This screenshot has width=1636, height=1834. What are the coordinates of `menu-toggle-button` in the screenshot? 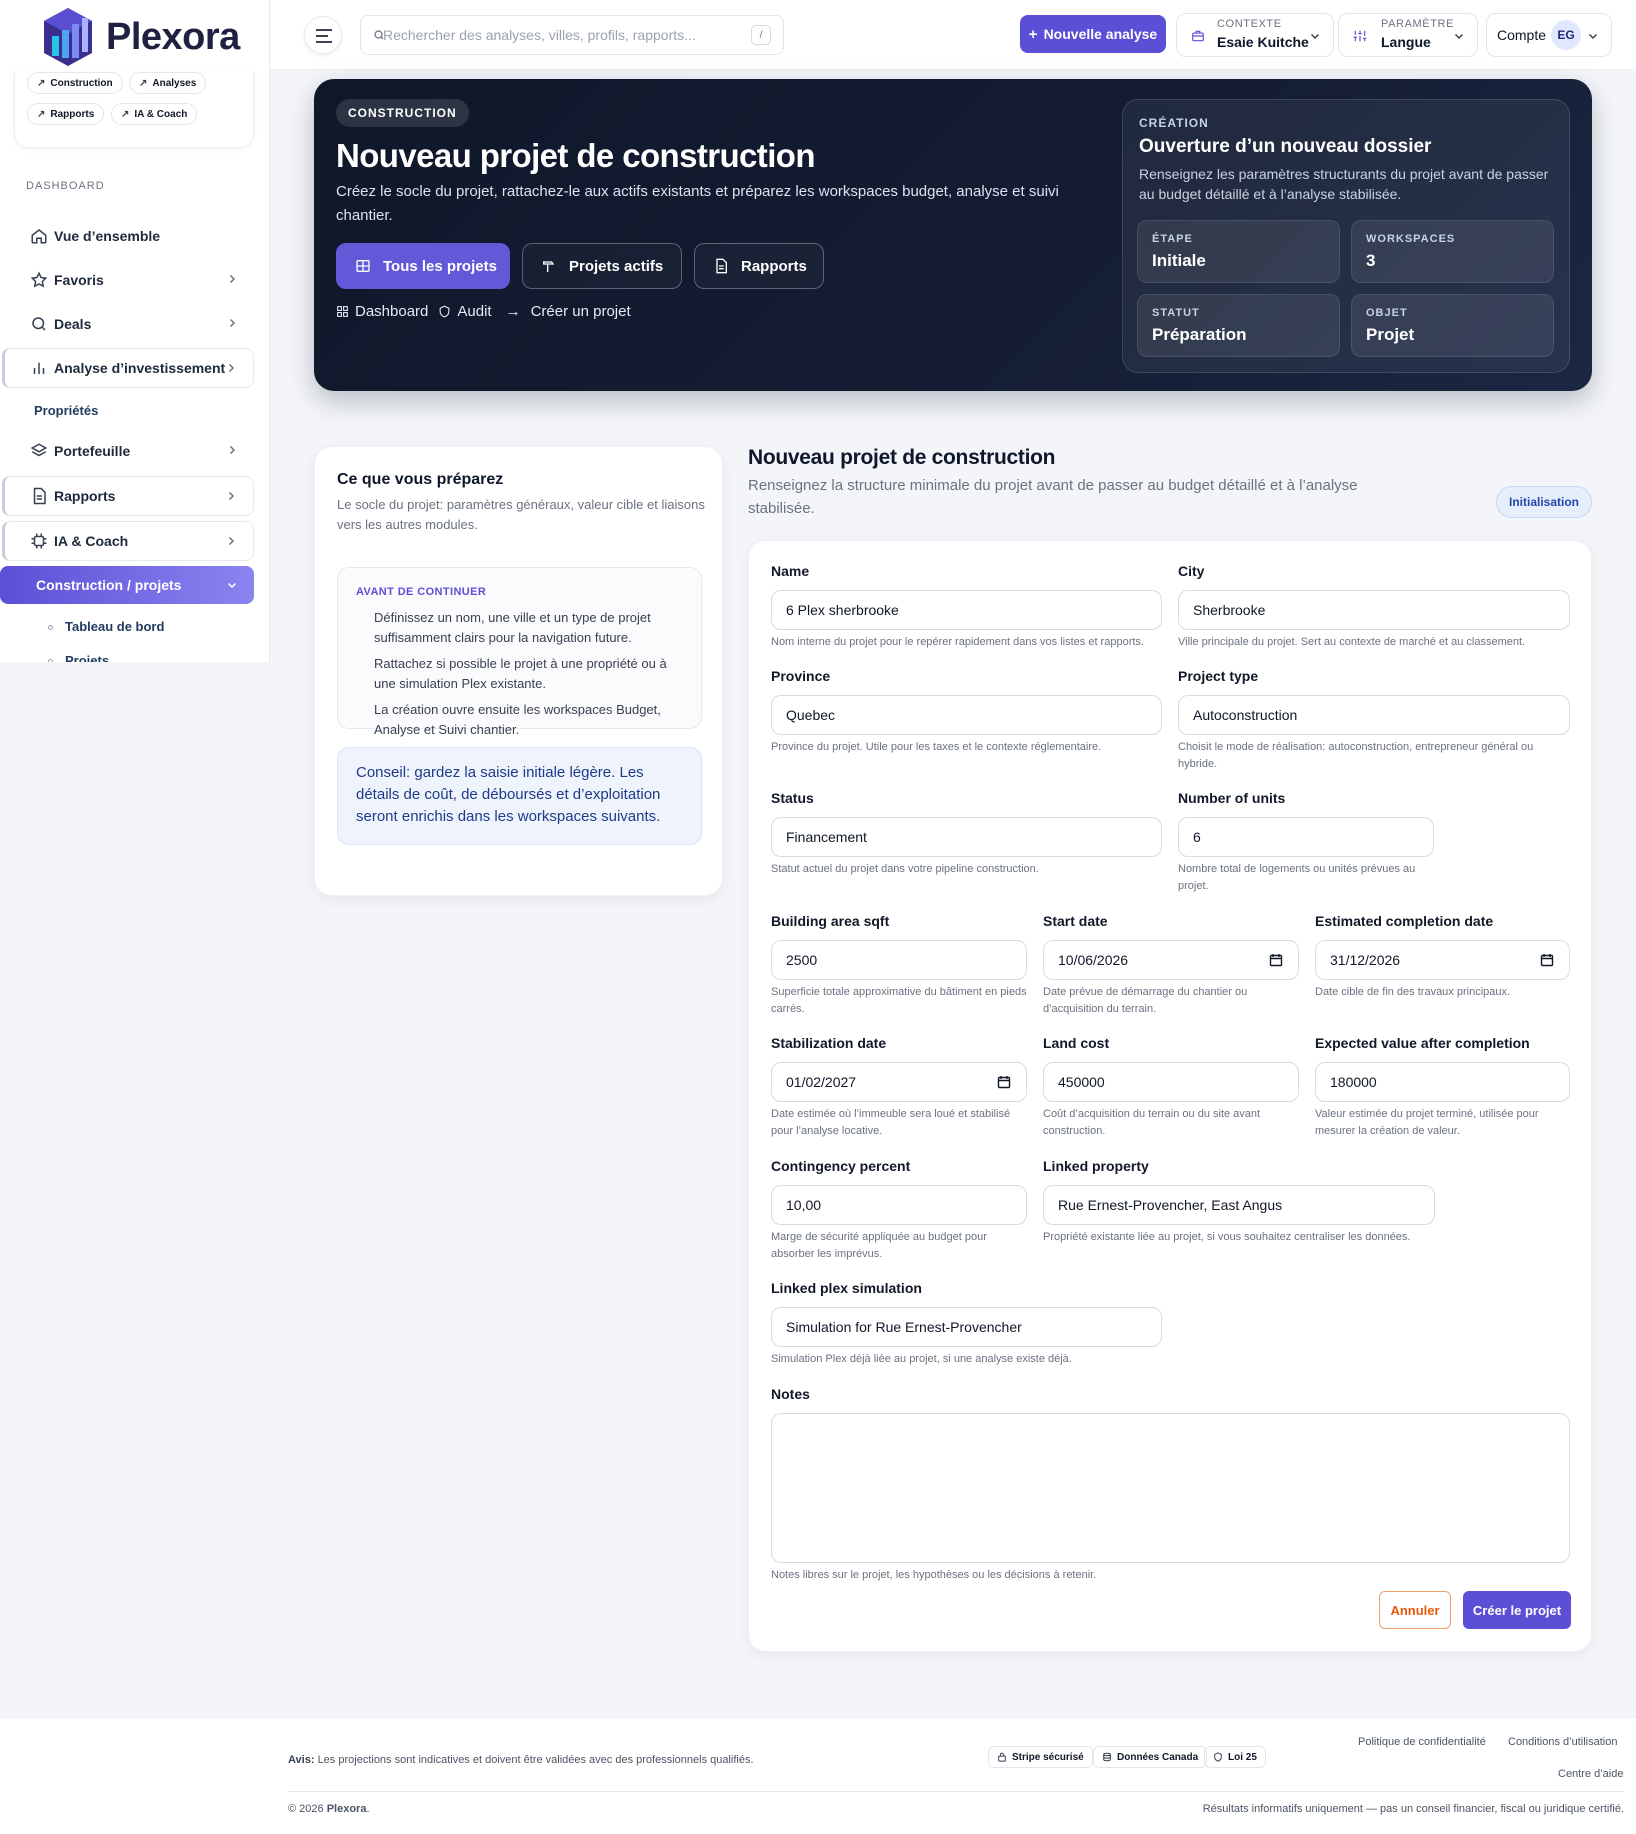 It's located at (323, 35).